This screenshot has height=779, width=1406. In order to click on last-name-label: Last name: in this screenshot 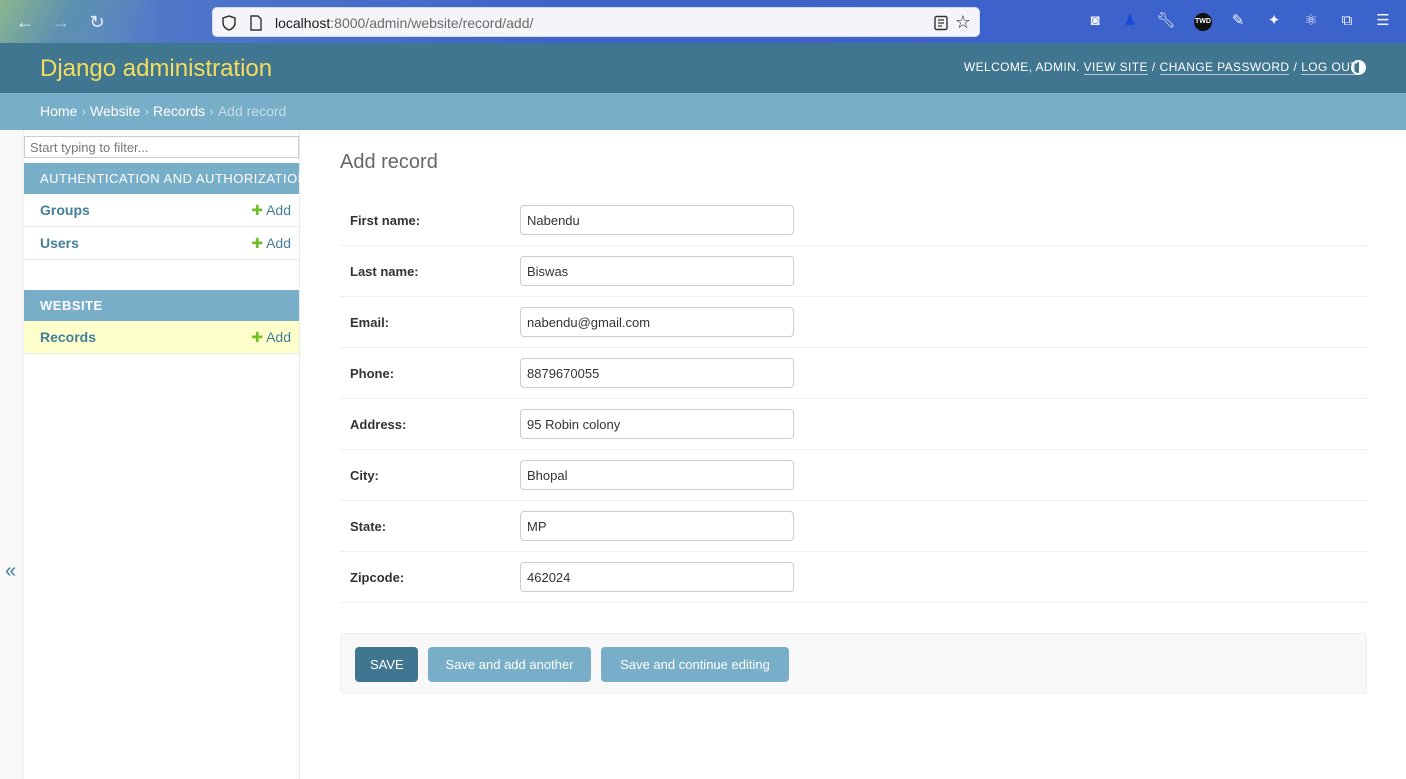, I will do `click(384, 271)`.